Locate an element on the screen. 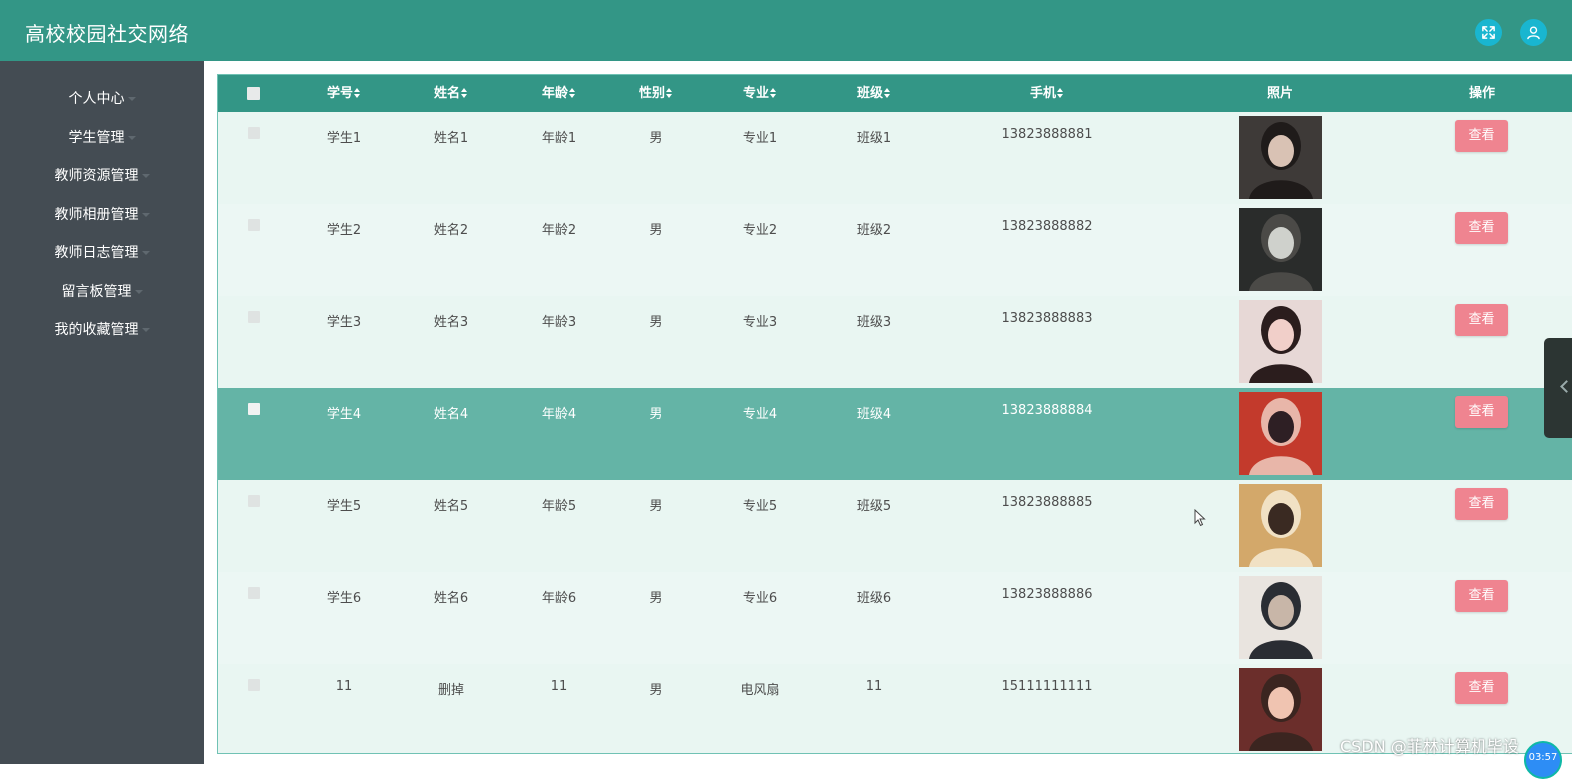  chevron-left-icon is located at coordinates (1566, 386).